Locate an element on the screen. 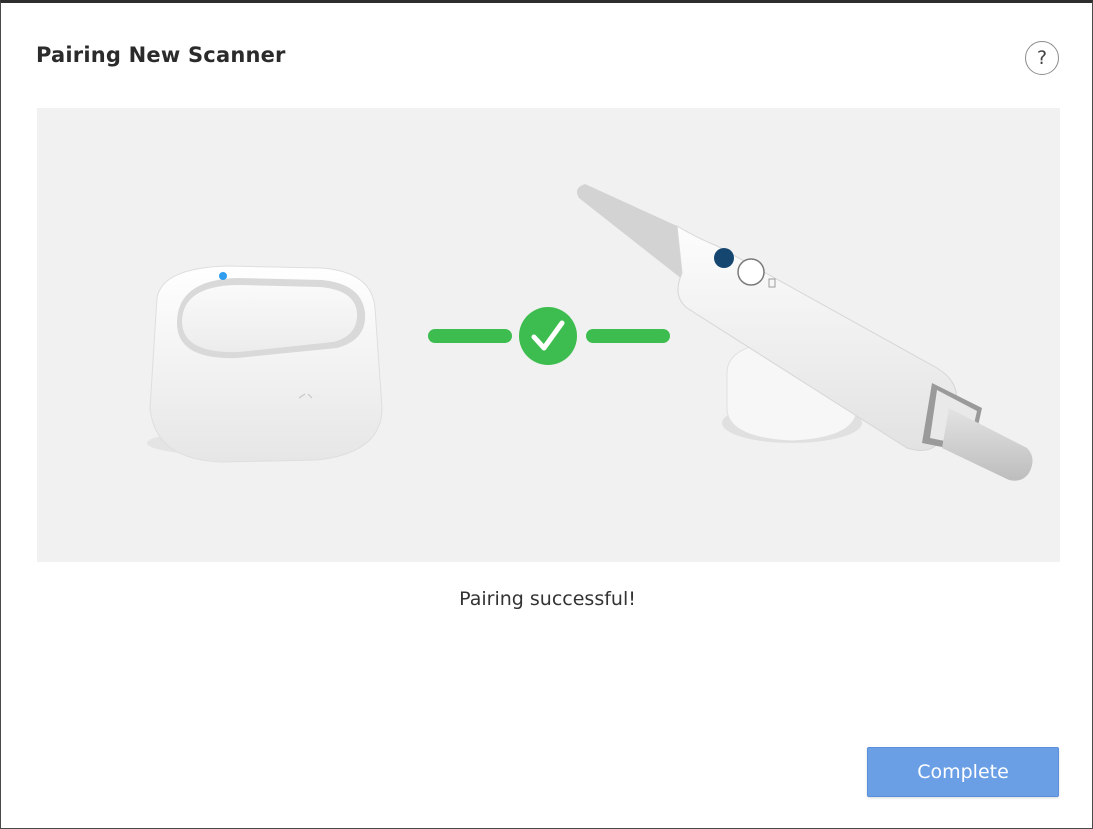 This screenshot has height=829, width=1093. hub-device-image is located at coordinates (265, 364).